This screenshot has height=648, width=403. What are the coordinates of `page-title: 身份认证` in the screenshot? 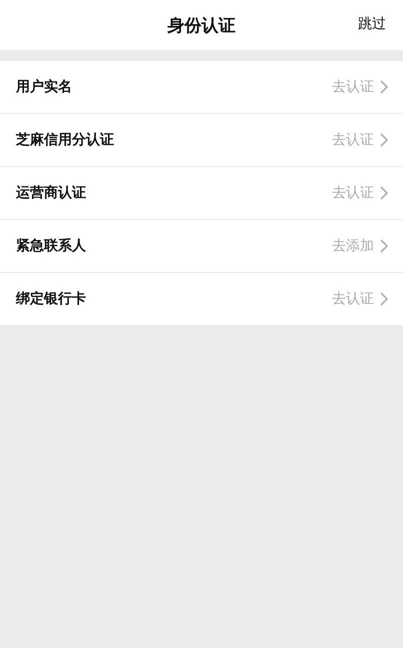 It's located at (202, 25).